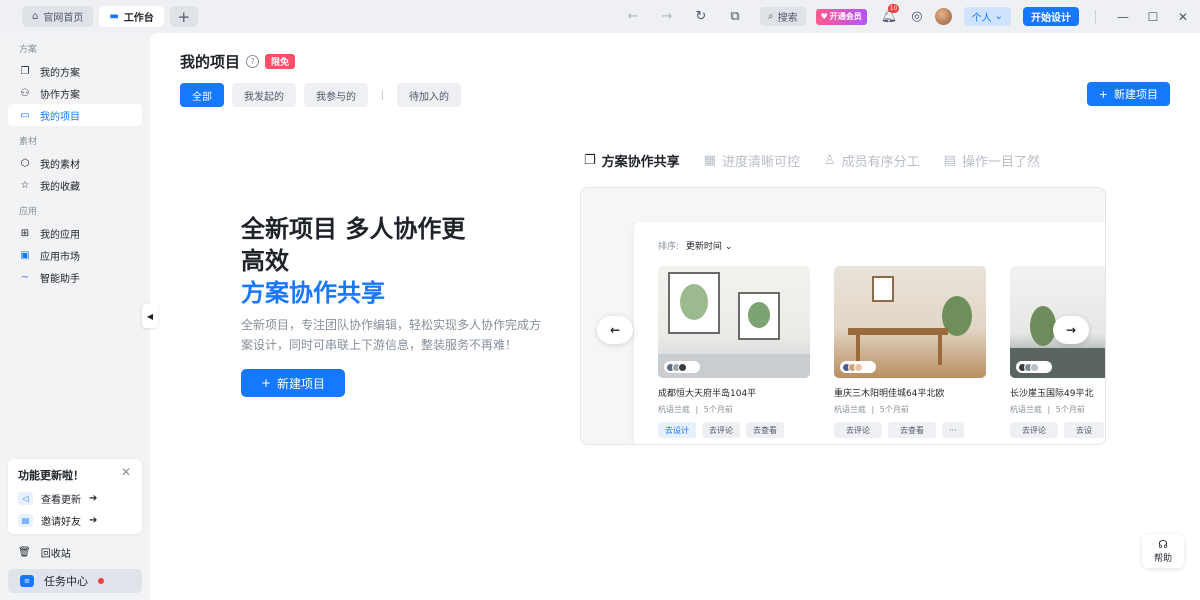 This screenshot has width=1200, height=600. Describe the element at coordinates (667, 16) in the screenshot. I see `forward-icon: →` at that location.